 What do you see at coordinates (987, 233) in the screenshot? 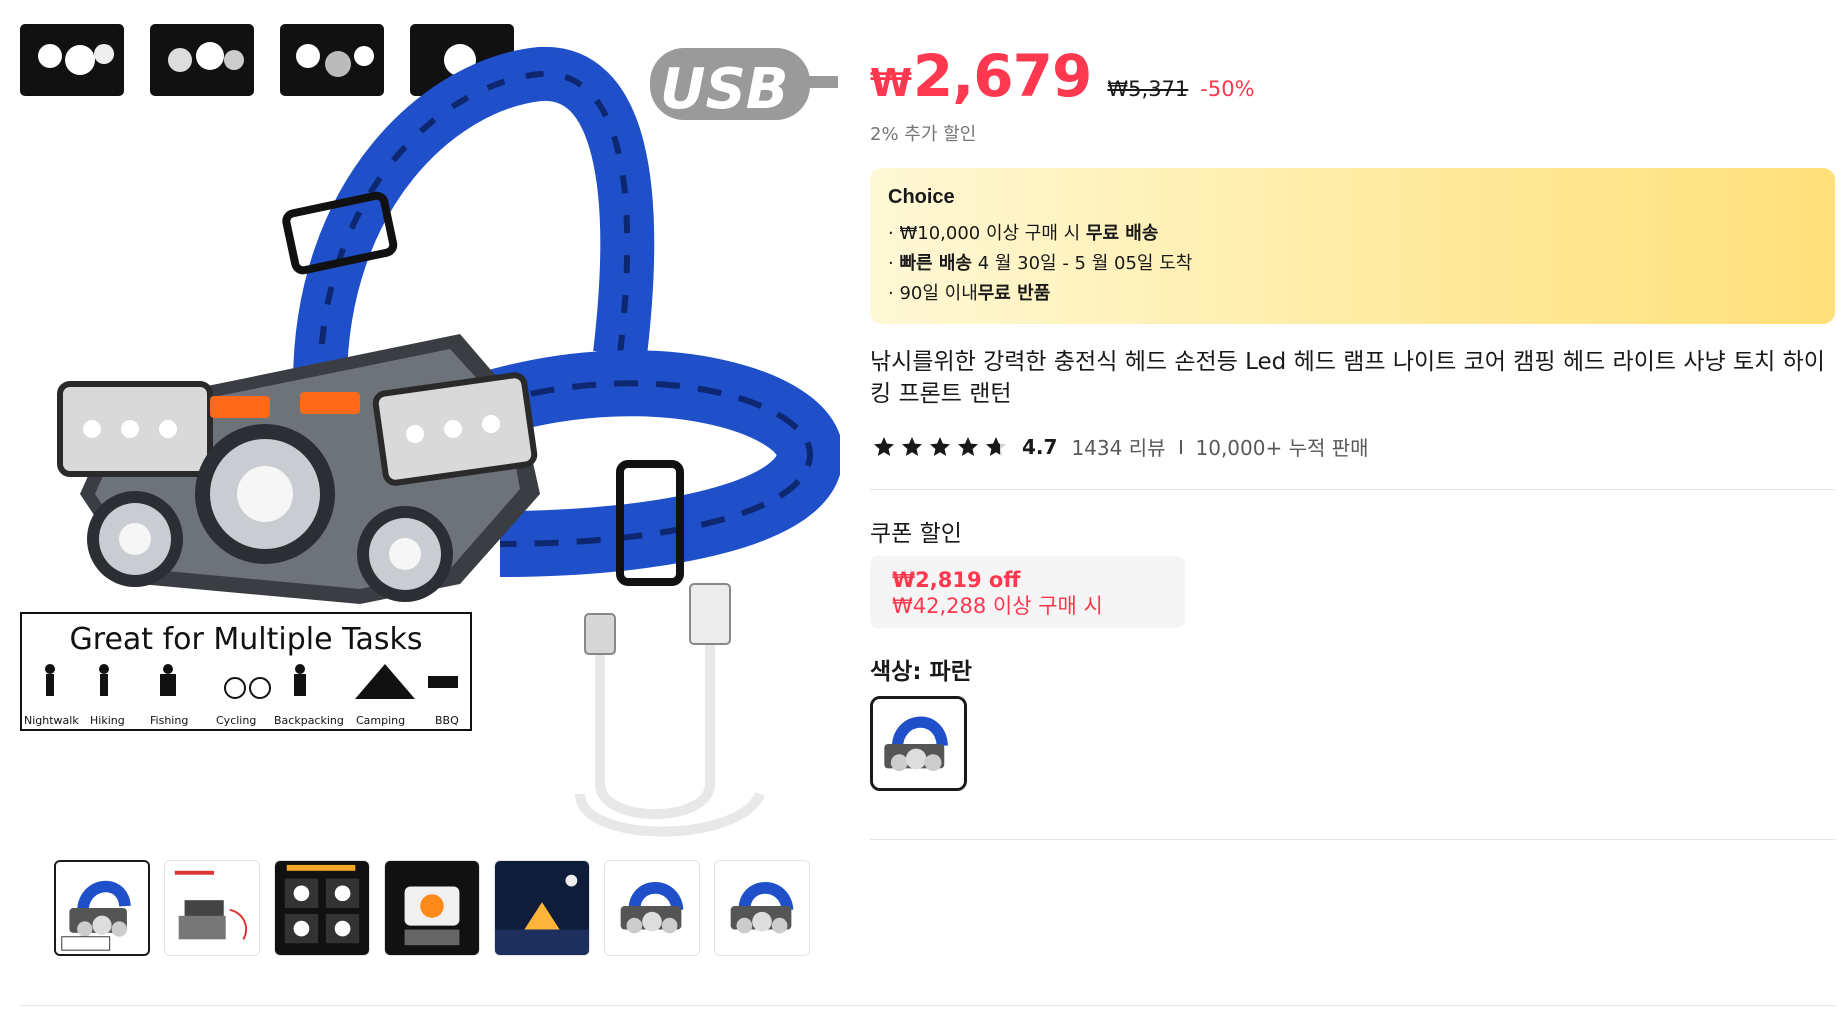
I see `free-shipping-condition: · ₩10,000 이상 구매 시` at bounding box center [987, 233].